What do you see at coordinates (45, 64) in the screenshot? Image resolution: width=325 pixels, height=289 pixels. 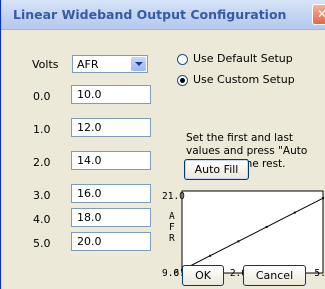 I see `volts-header: Volts` at bounding box center [45, 64].